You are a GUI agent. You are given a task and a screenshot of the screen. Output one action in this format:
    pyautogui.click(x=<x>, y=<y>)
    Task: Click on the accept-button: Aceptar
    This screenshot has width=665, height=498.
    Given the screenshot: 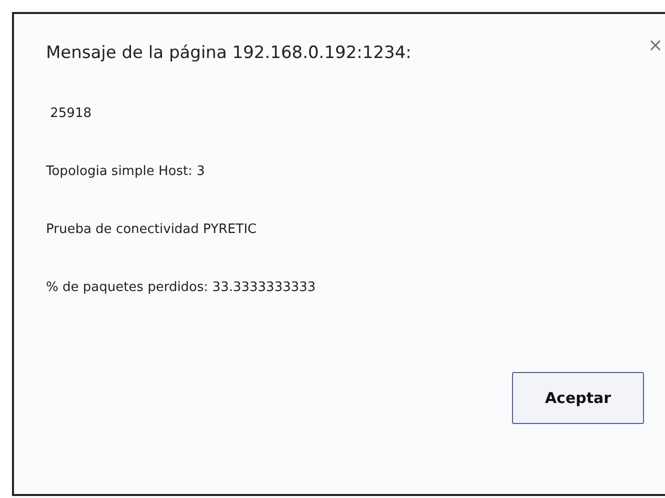 What is the action you would take?
    pyautogui.click(x=578, y=398)
    